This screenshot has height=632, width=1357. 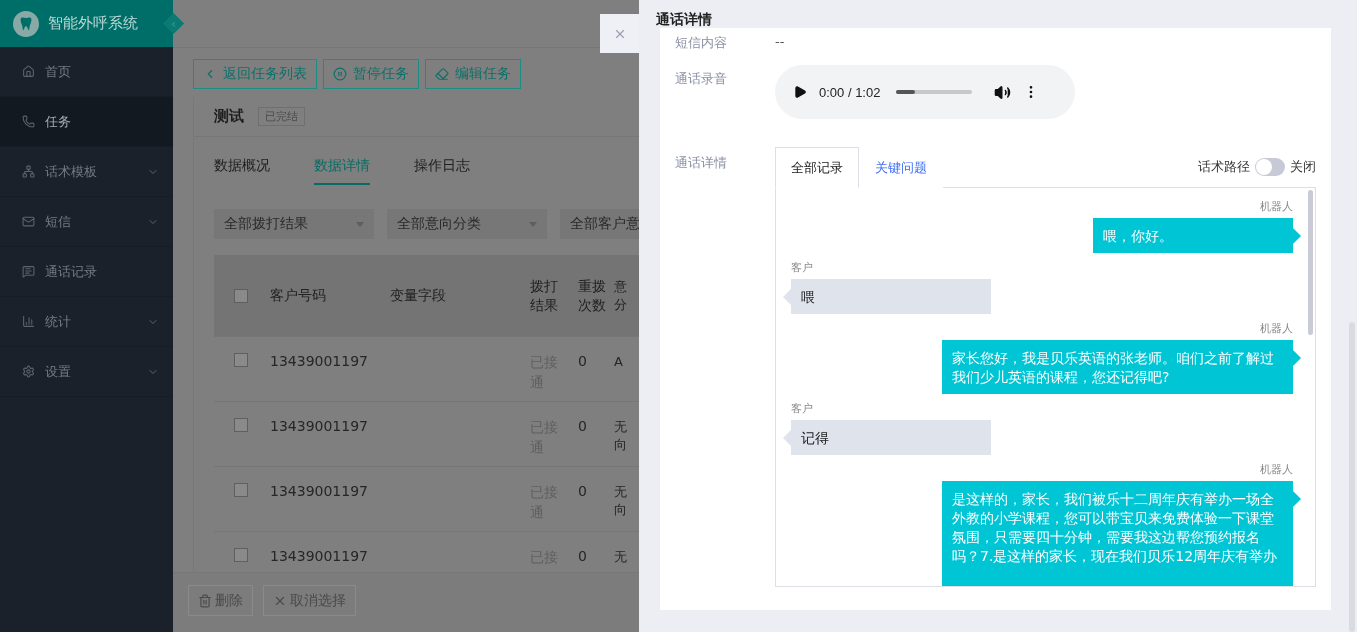 What do you see at coordinates (86, 372) in the screenshot?
I see `sidebar-item: 设置` at bounding box center [86, 372].